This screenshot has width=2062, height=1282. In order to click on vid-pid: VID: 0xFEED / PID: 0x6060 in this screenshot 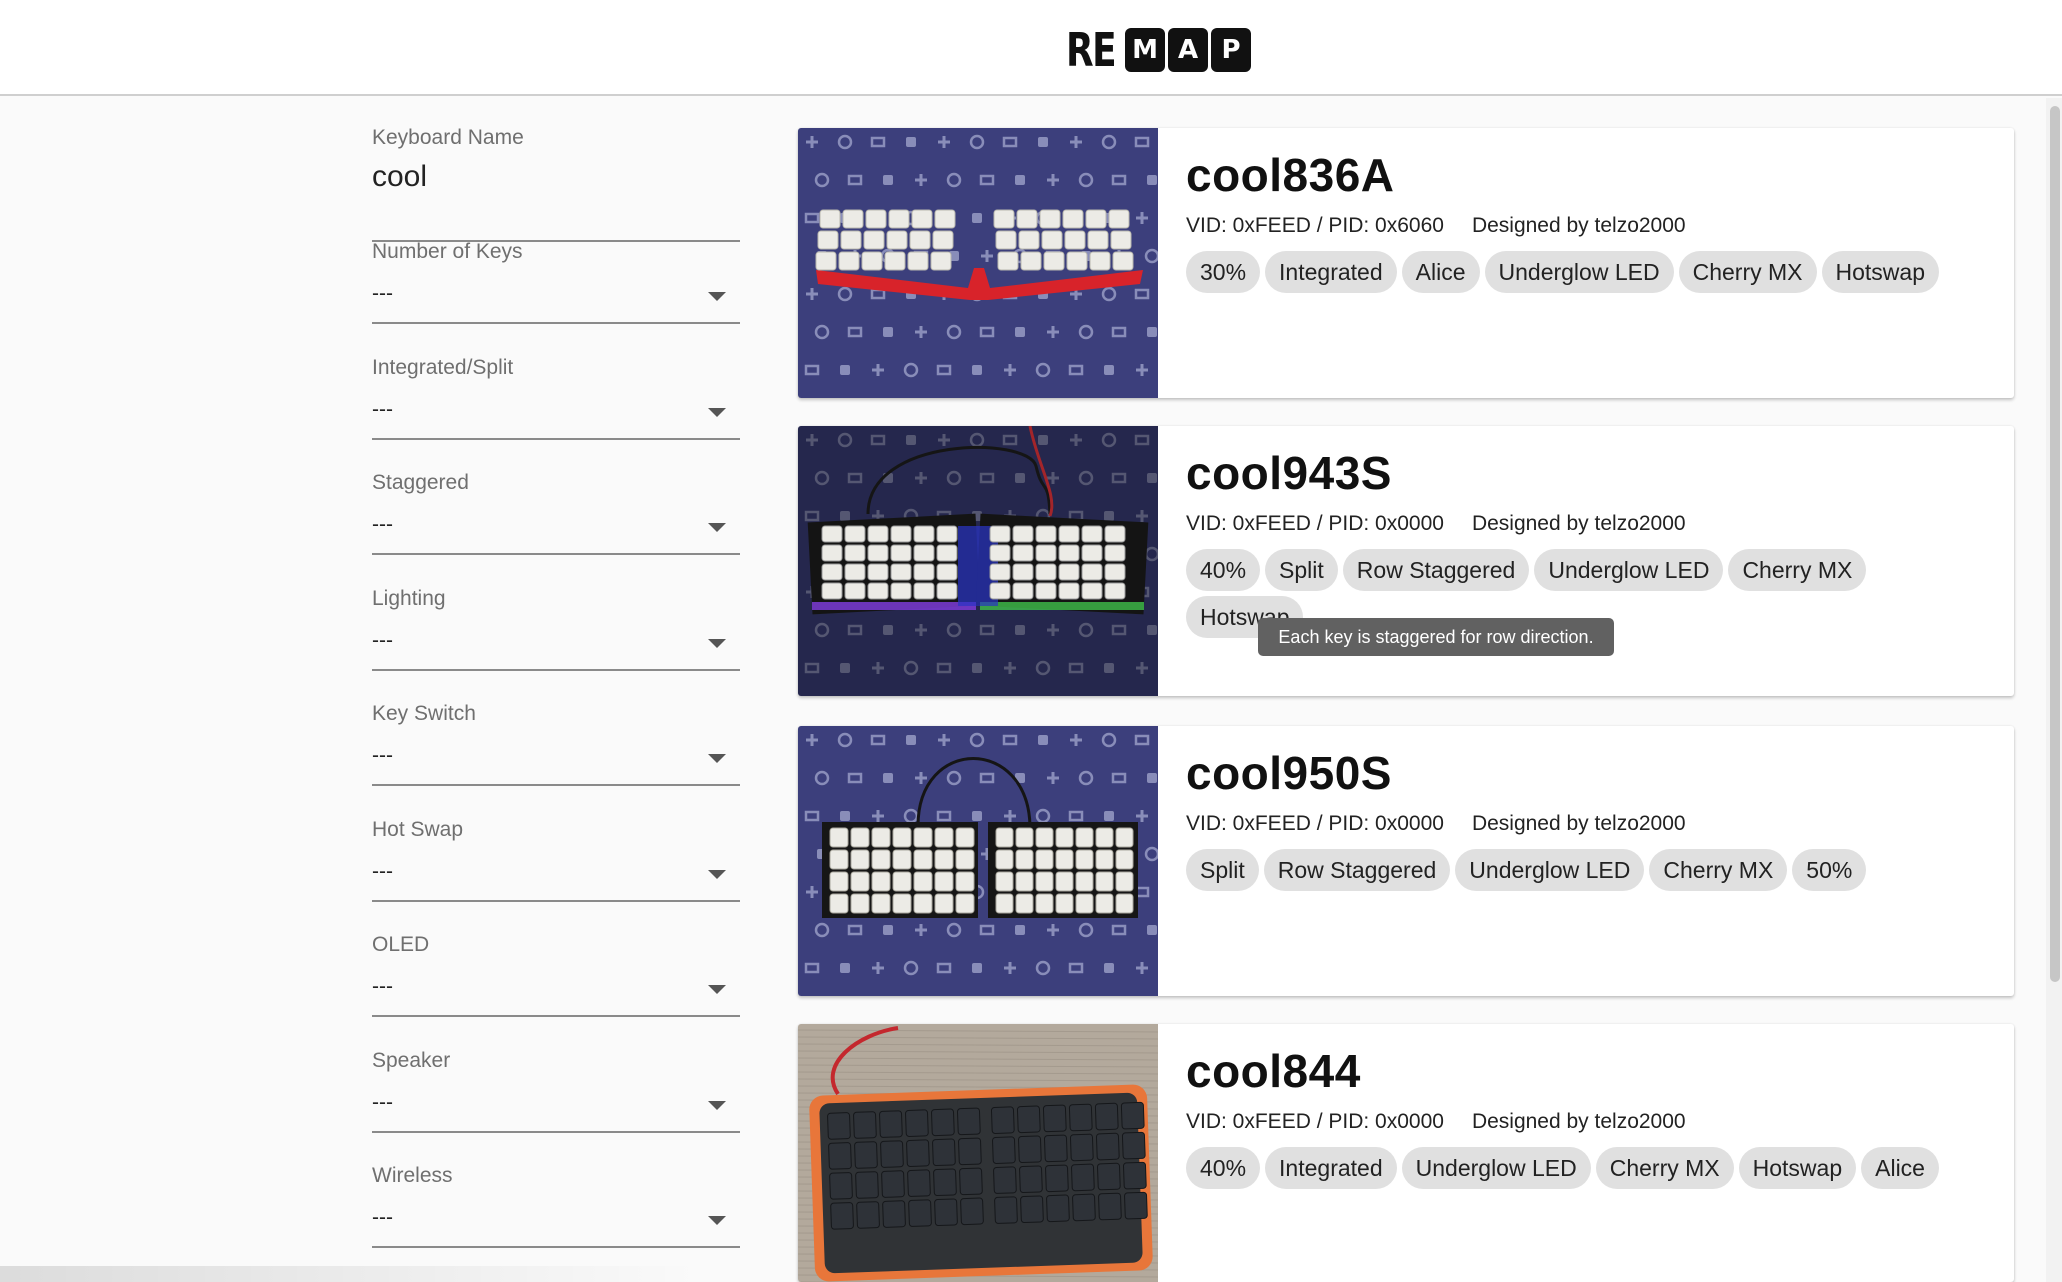, I will do `click(1315, 225)`.